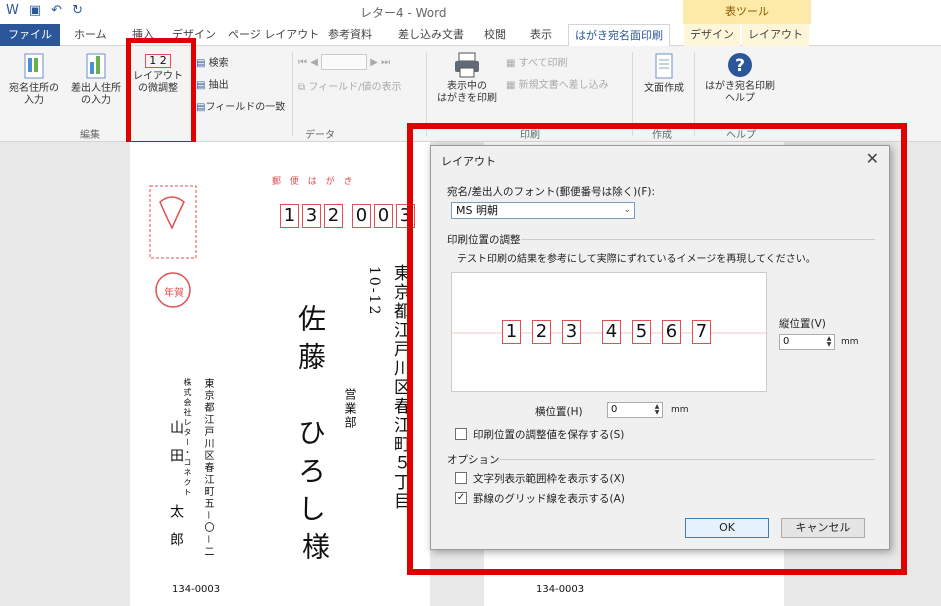  I want to click on show-text-frame-checkbox, so click(461, 478).